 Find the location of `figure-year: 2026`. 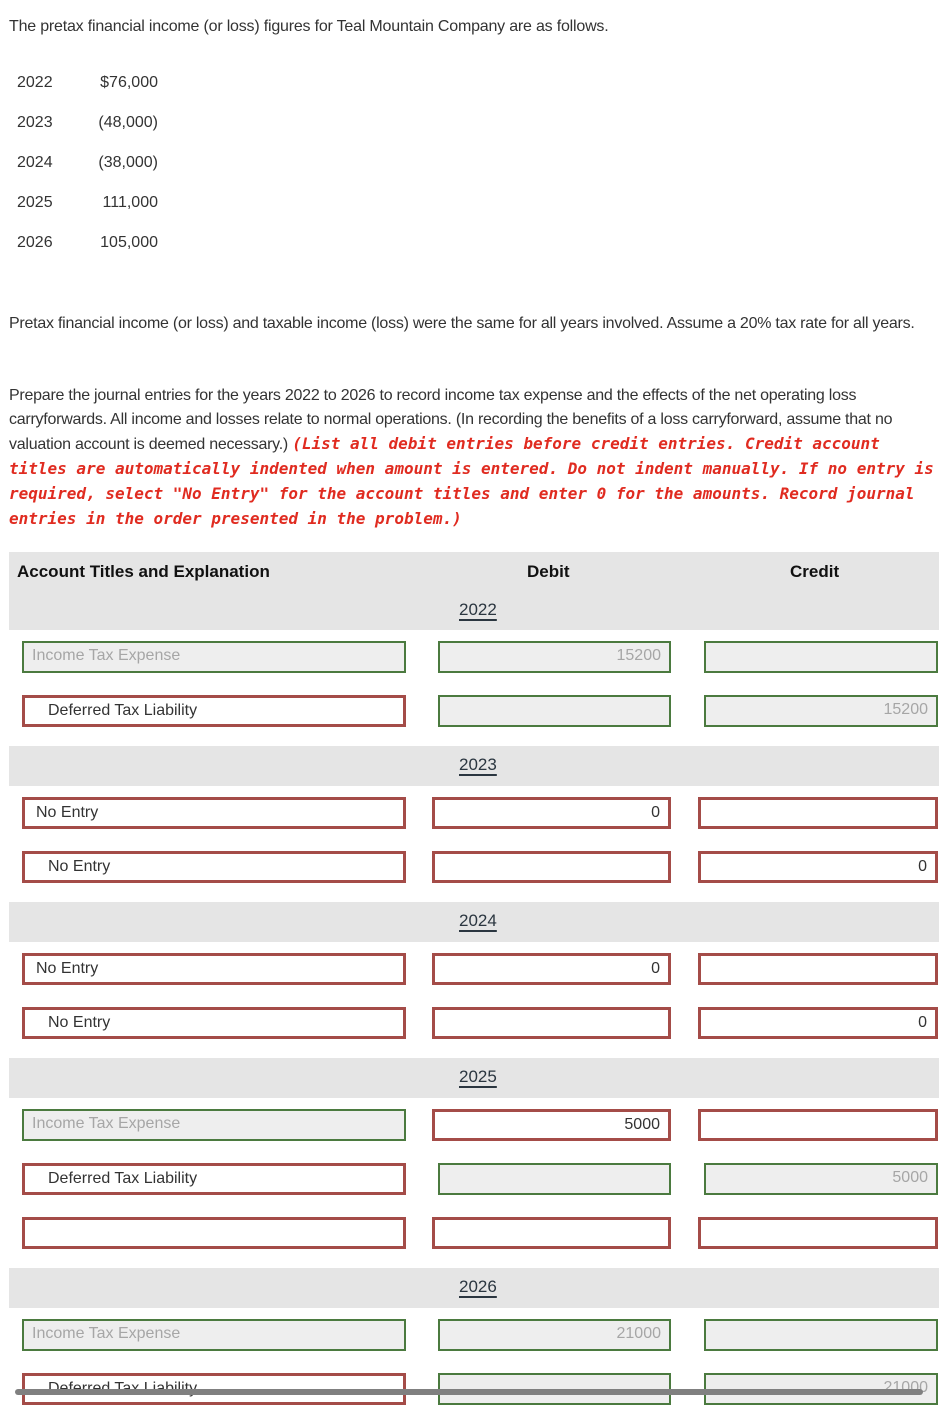

figure-year: 2026 is located at coordinates (35, 242).